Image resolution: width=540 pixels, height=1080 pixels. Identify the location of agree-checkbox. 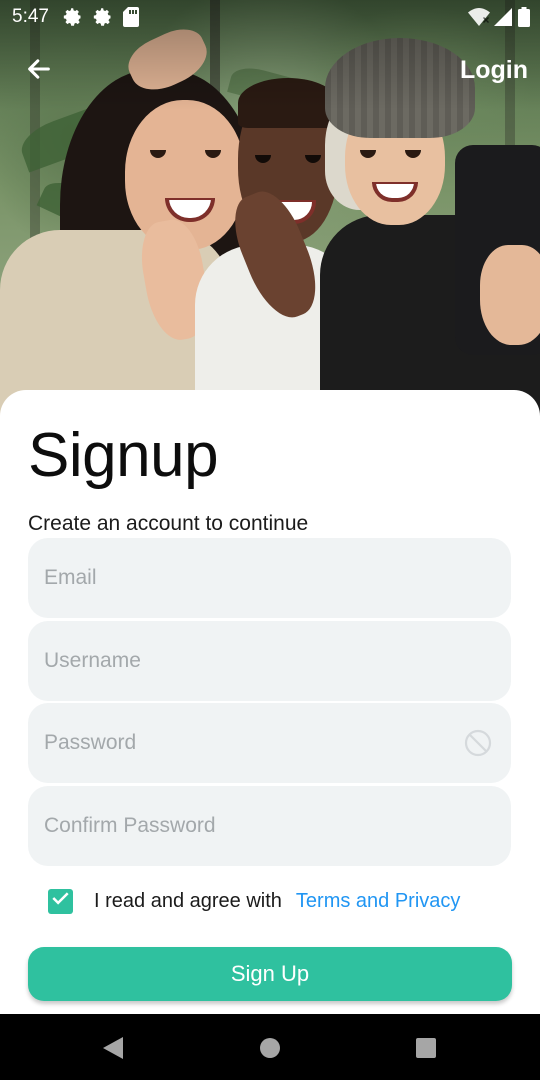
(60, 901).